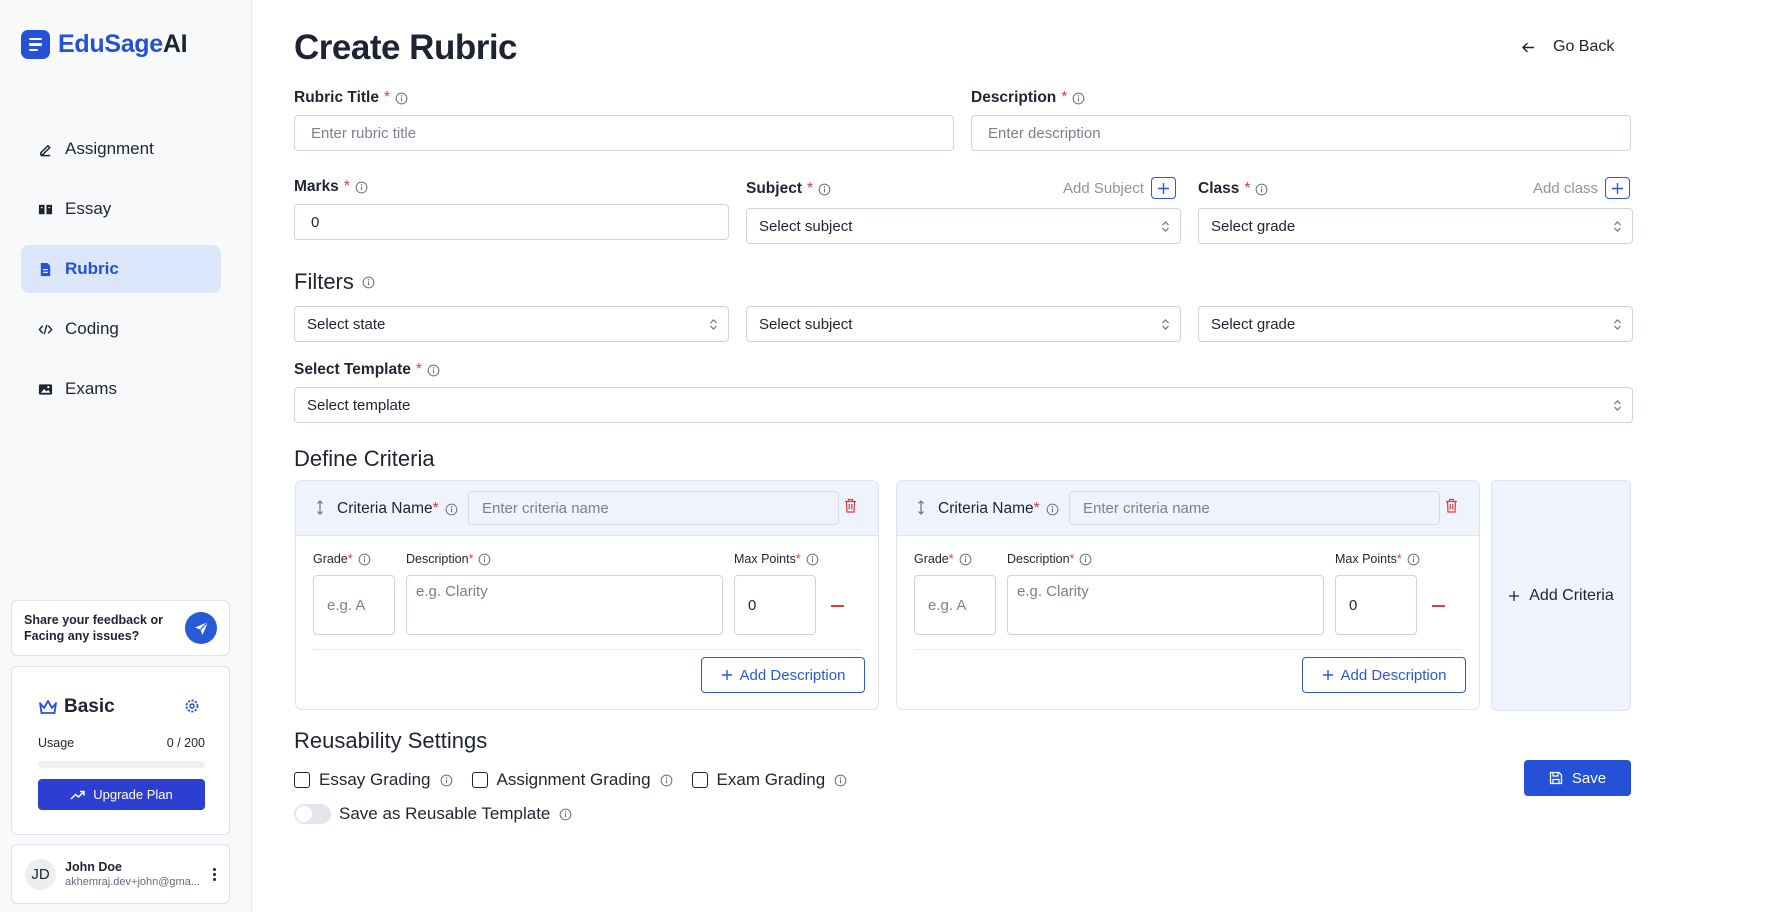 This screenshot has height=912, width=1768. I want to click on usage-progress-bar, so click(121, 764).